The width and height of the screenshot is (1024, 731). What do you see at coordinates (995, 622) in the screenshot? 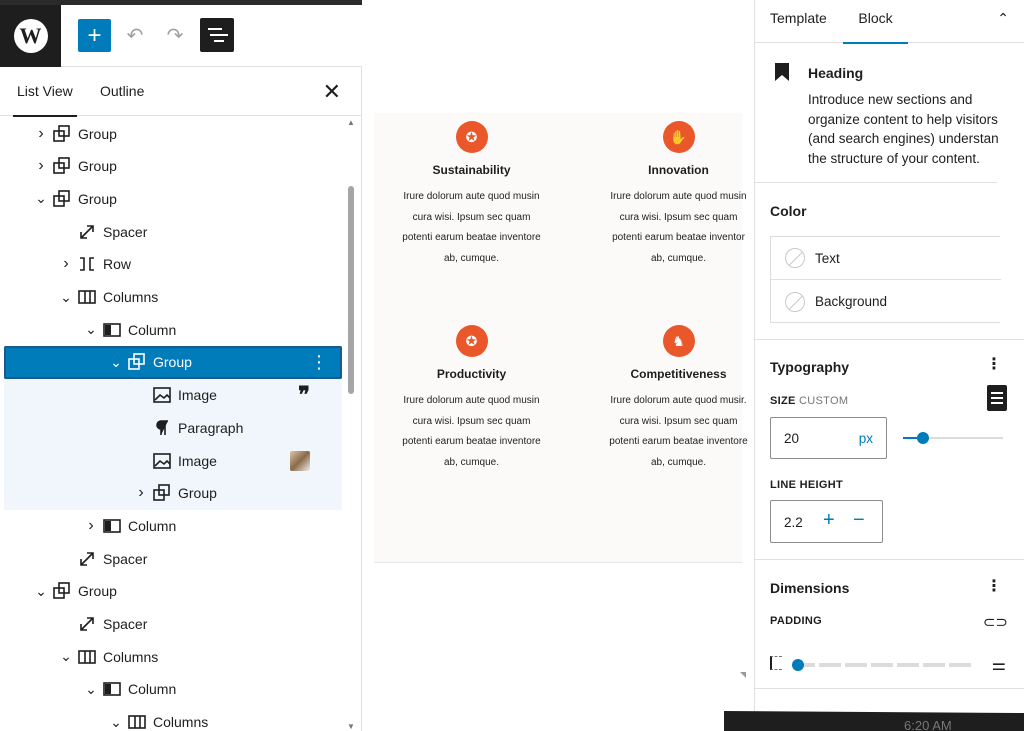
I see `link-sides-icon: ⊂⊃` at bounding box center [995, 622].